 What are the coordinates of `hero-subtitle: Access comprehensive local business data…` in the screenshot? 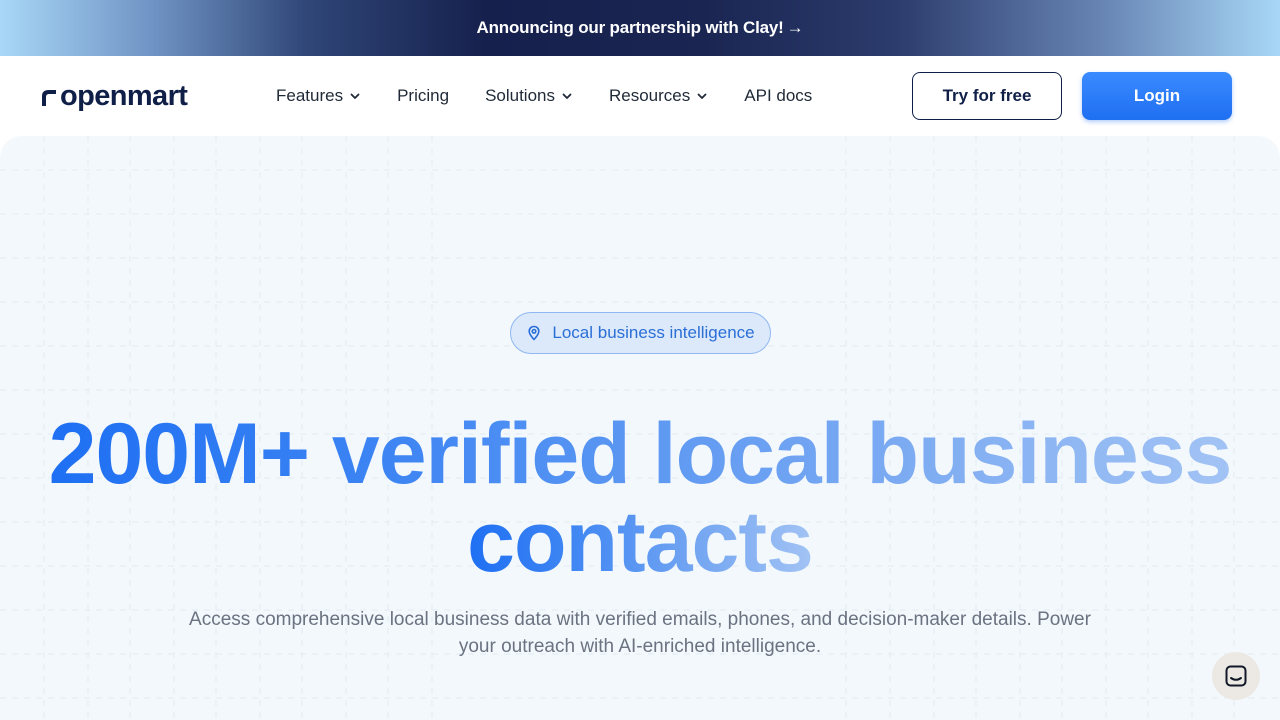 It's located at (640, 633).